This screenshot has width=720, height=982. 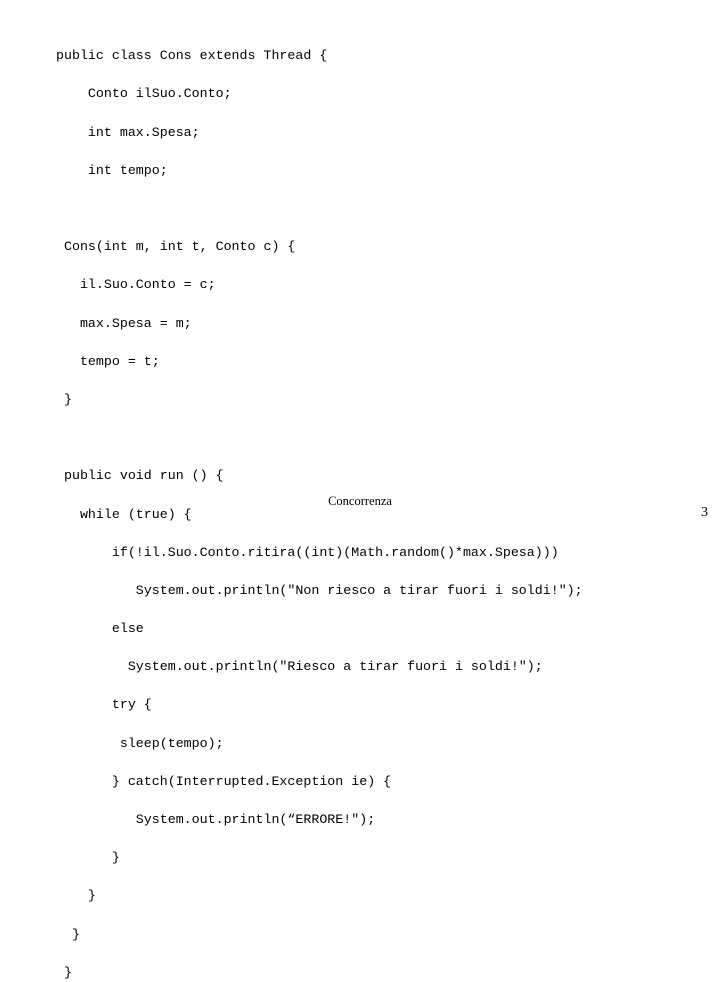 What do you see at coordinates (704, 512) in the screenshot?
I see `slide-page-number: 3` at bounding box center [704, 512].